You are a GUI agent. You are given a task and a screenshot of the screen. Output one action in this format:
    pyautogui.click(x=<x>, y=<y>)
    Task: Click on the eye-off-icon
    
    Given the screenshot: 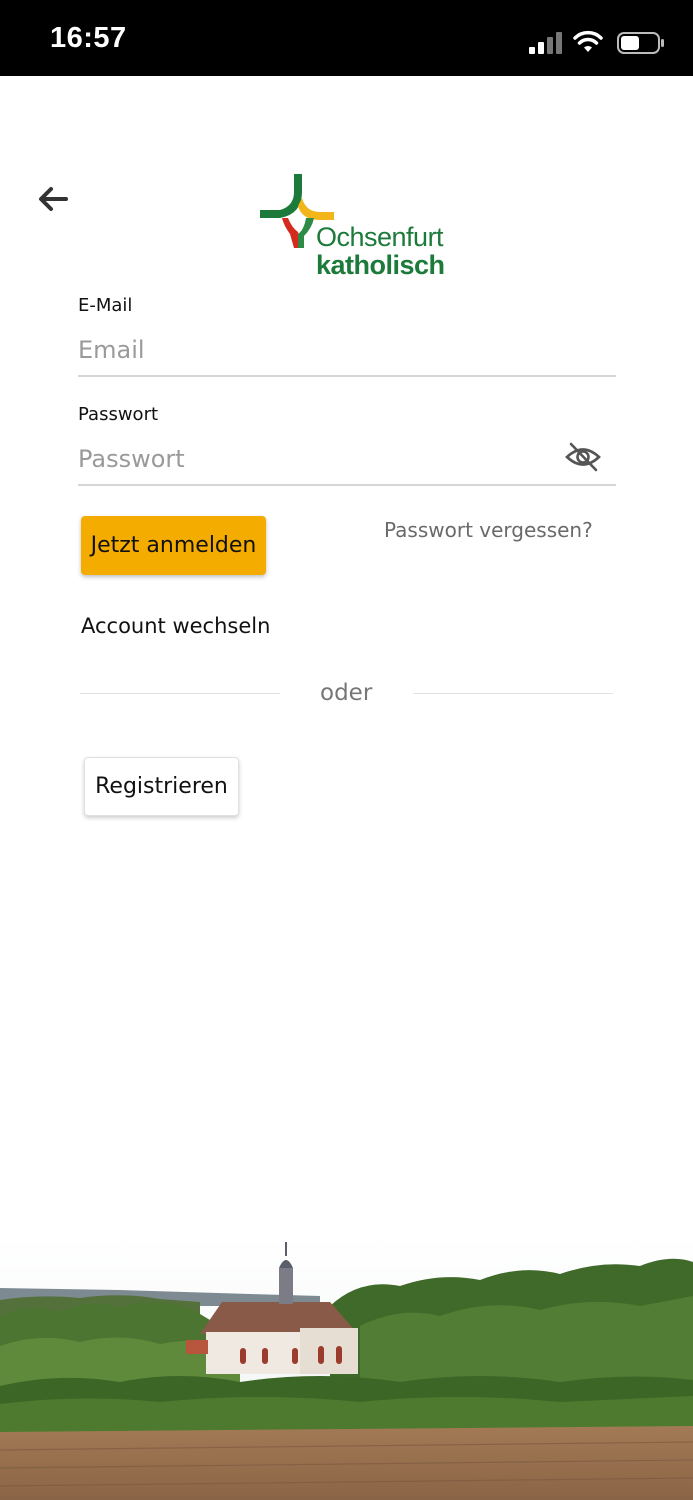 What is the action you would take?
    pyautogui.click(x=583, y=457)
    